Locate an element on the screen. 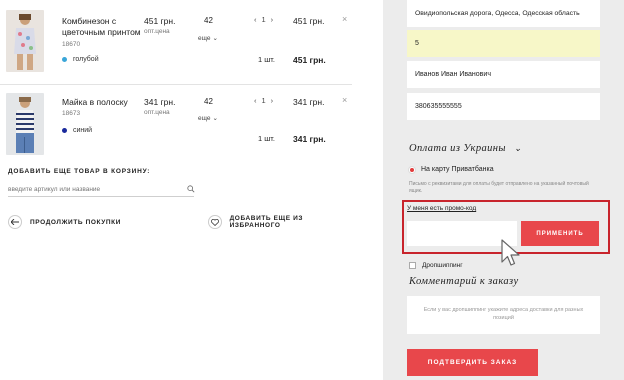  payment-option-privatbank: На карту Приватбанка is located at coordinates (451, 169).